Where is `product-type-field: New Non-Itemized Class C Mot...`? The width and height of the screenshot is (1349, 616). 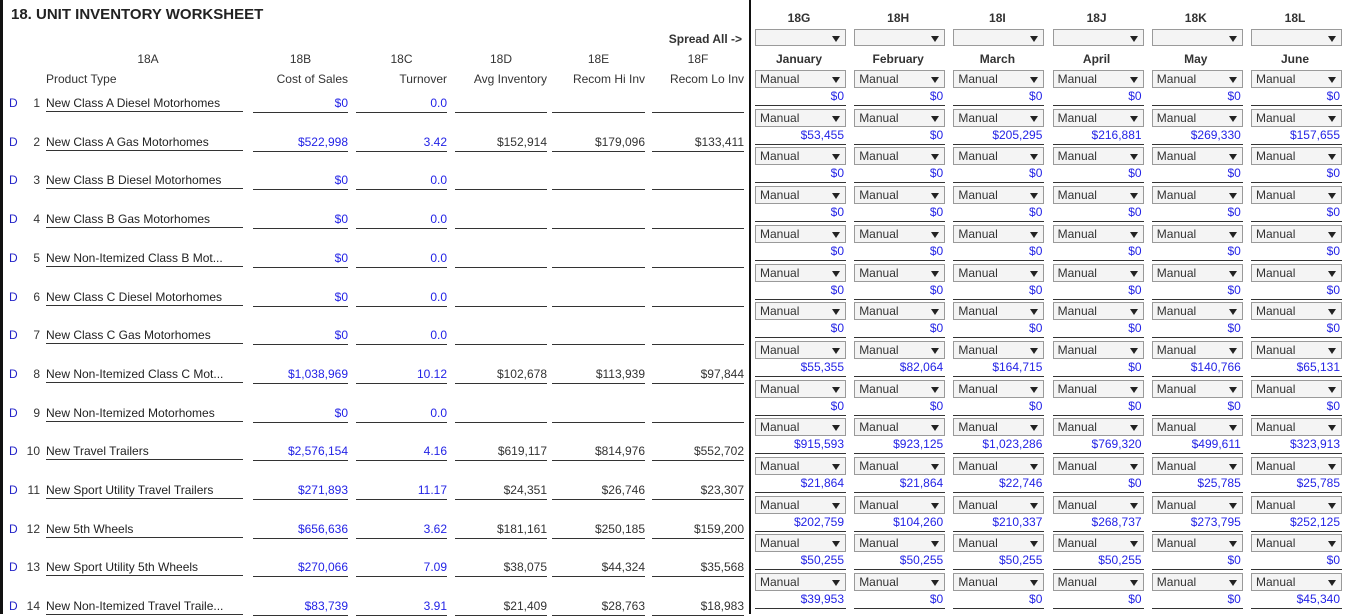
product-type-field: New Non-Itemized Class C Mot... is located at coordinates (144, 375).